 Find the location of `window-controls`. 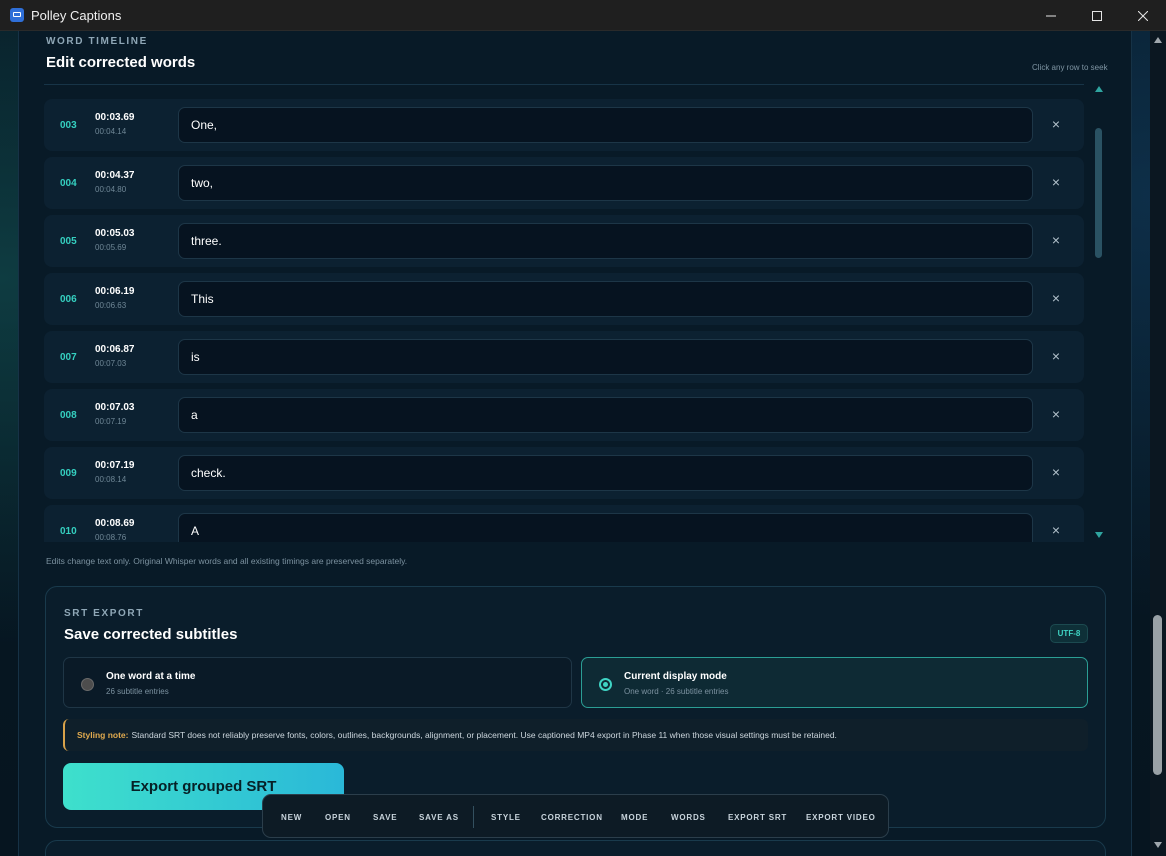

window-controls is located at coordinates (1097, 15).